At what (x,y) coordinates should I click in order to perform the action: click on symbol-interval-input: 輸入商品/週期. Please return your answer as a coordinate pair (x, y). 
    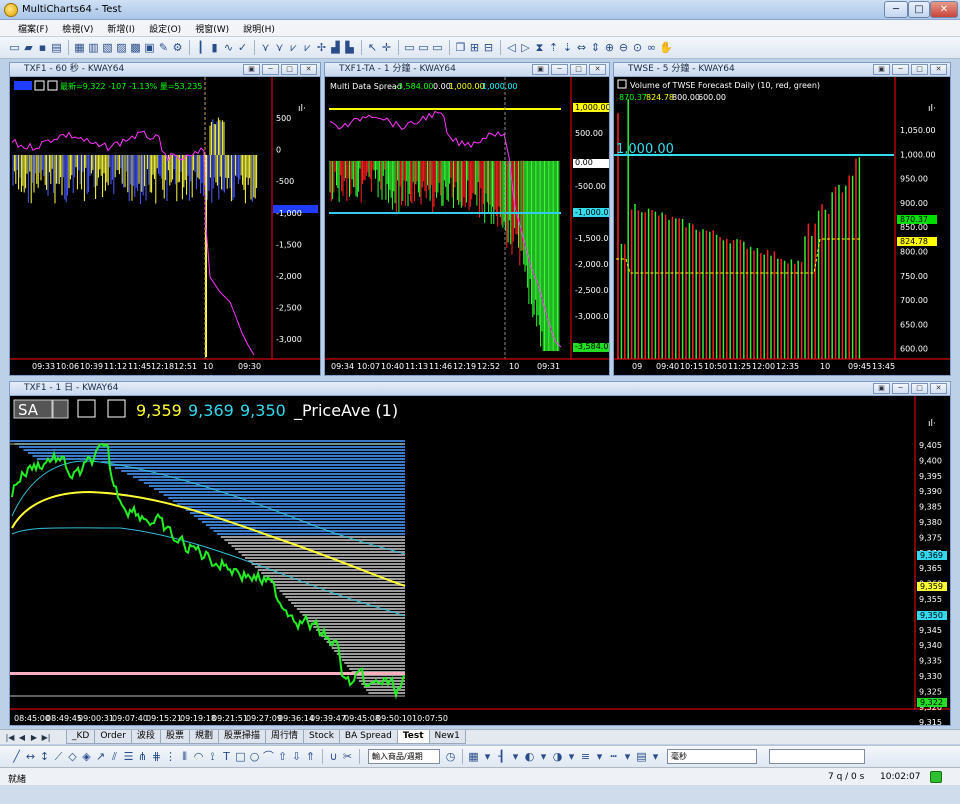
    Looking at the image, I should click on (404, 756).